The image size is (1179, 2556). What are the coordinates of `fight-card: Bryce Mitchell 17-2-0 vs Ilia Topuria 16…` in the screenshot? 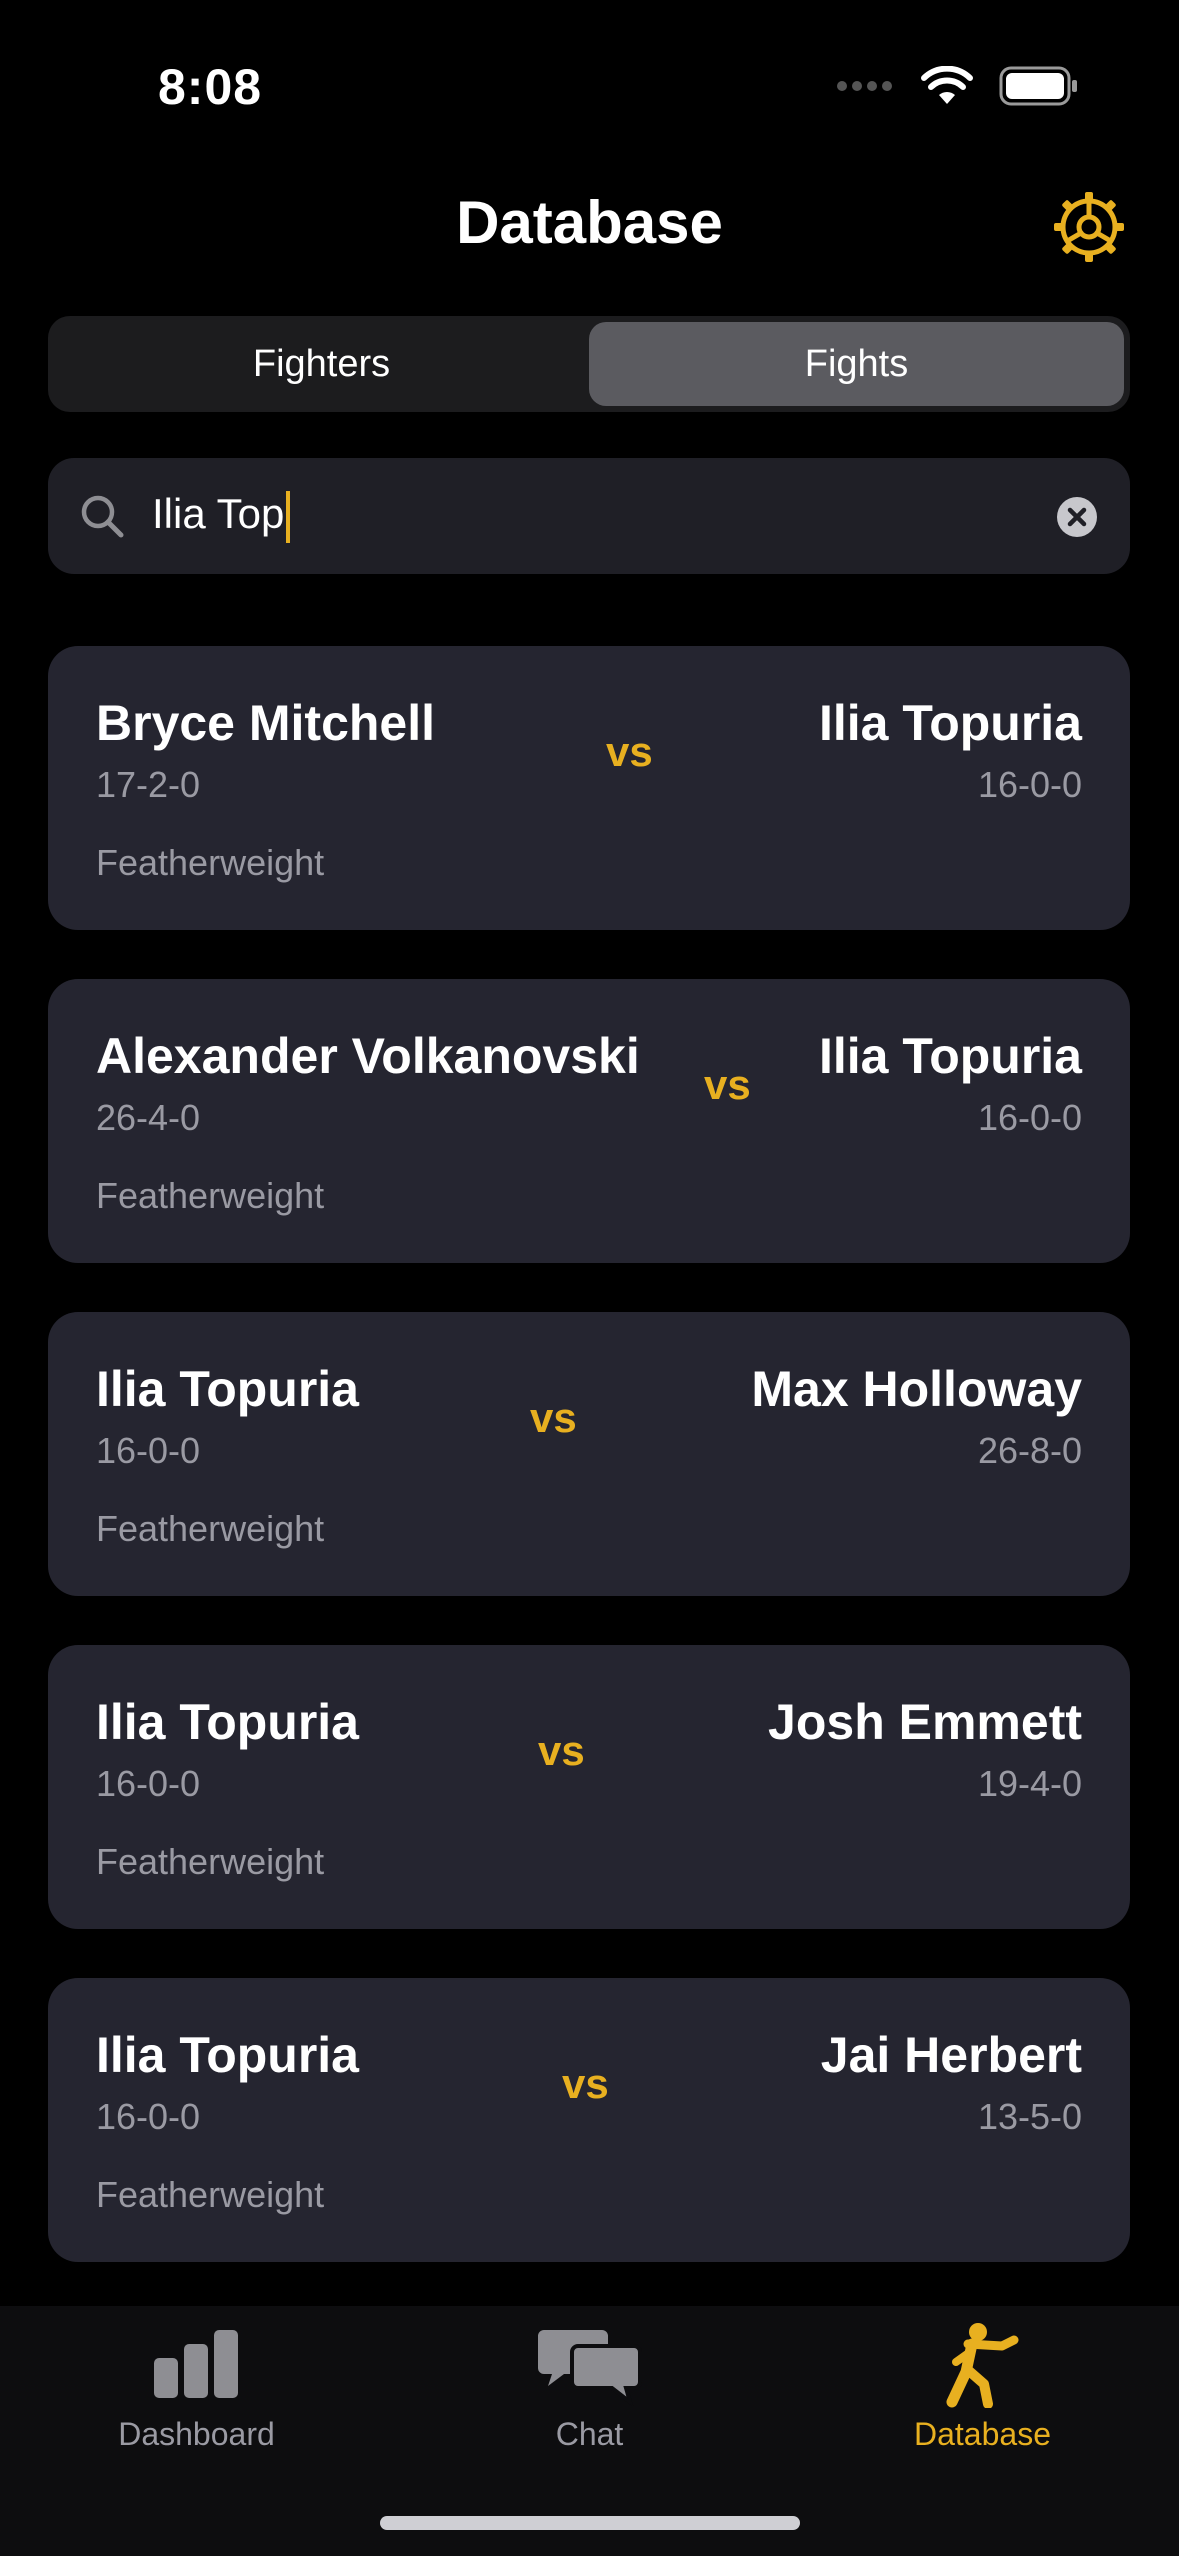 It's located at (589, 788).